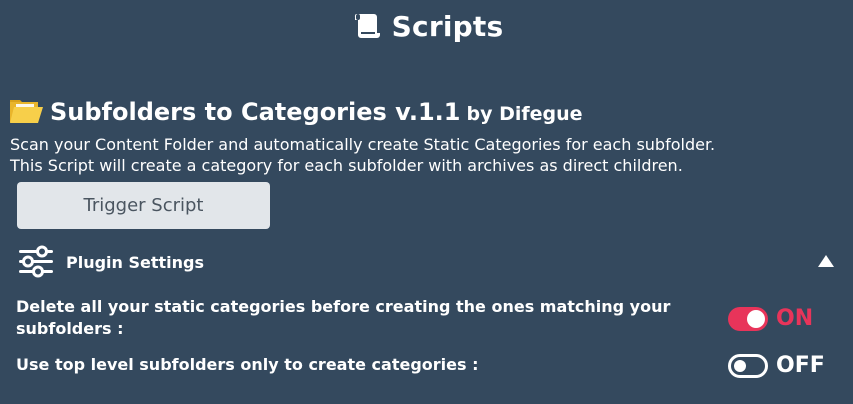 This screenshot has width=853, height=404. I want to click on sliders-icon, so click(36, 262).